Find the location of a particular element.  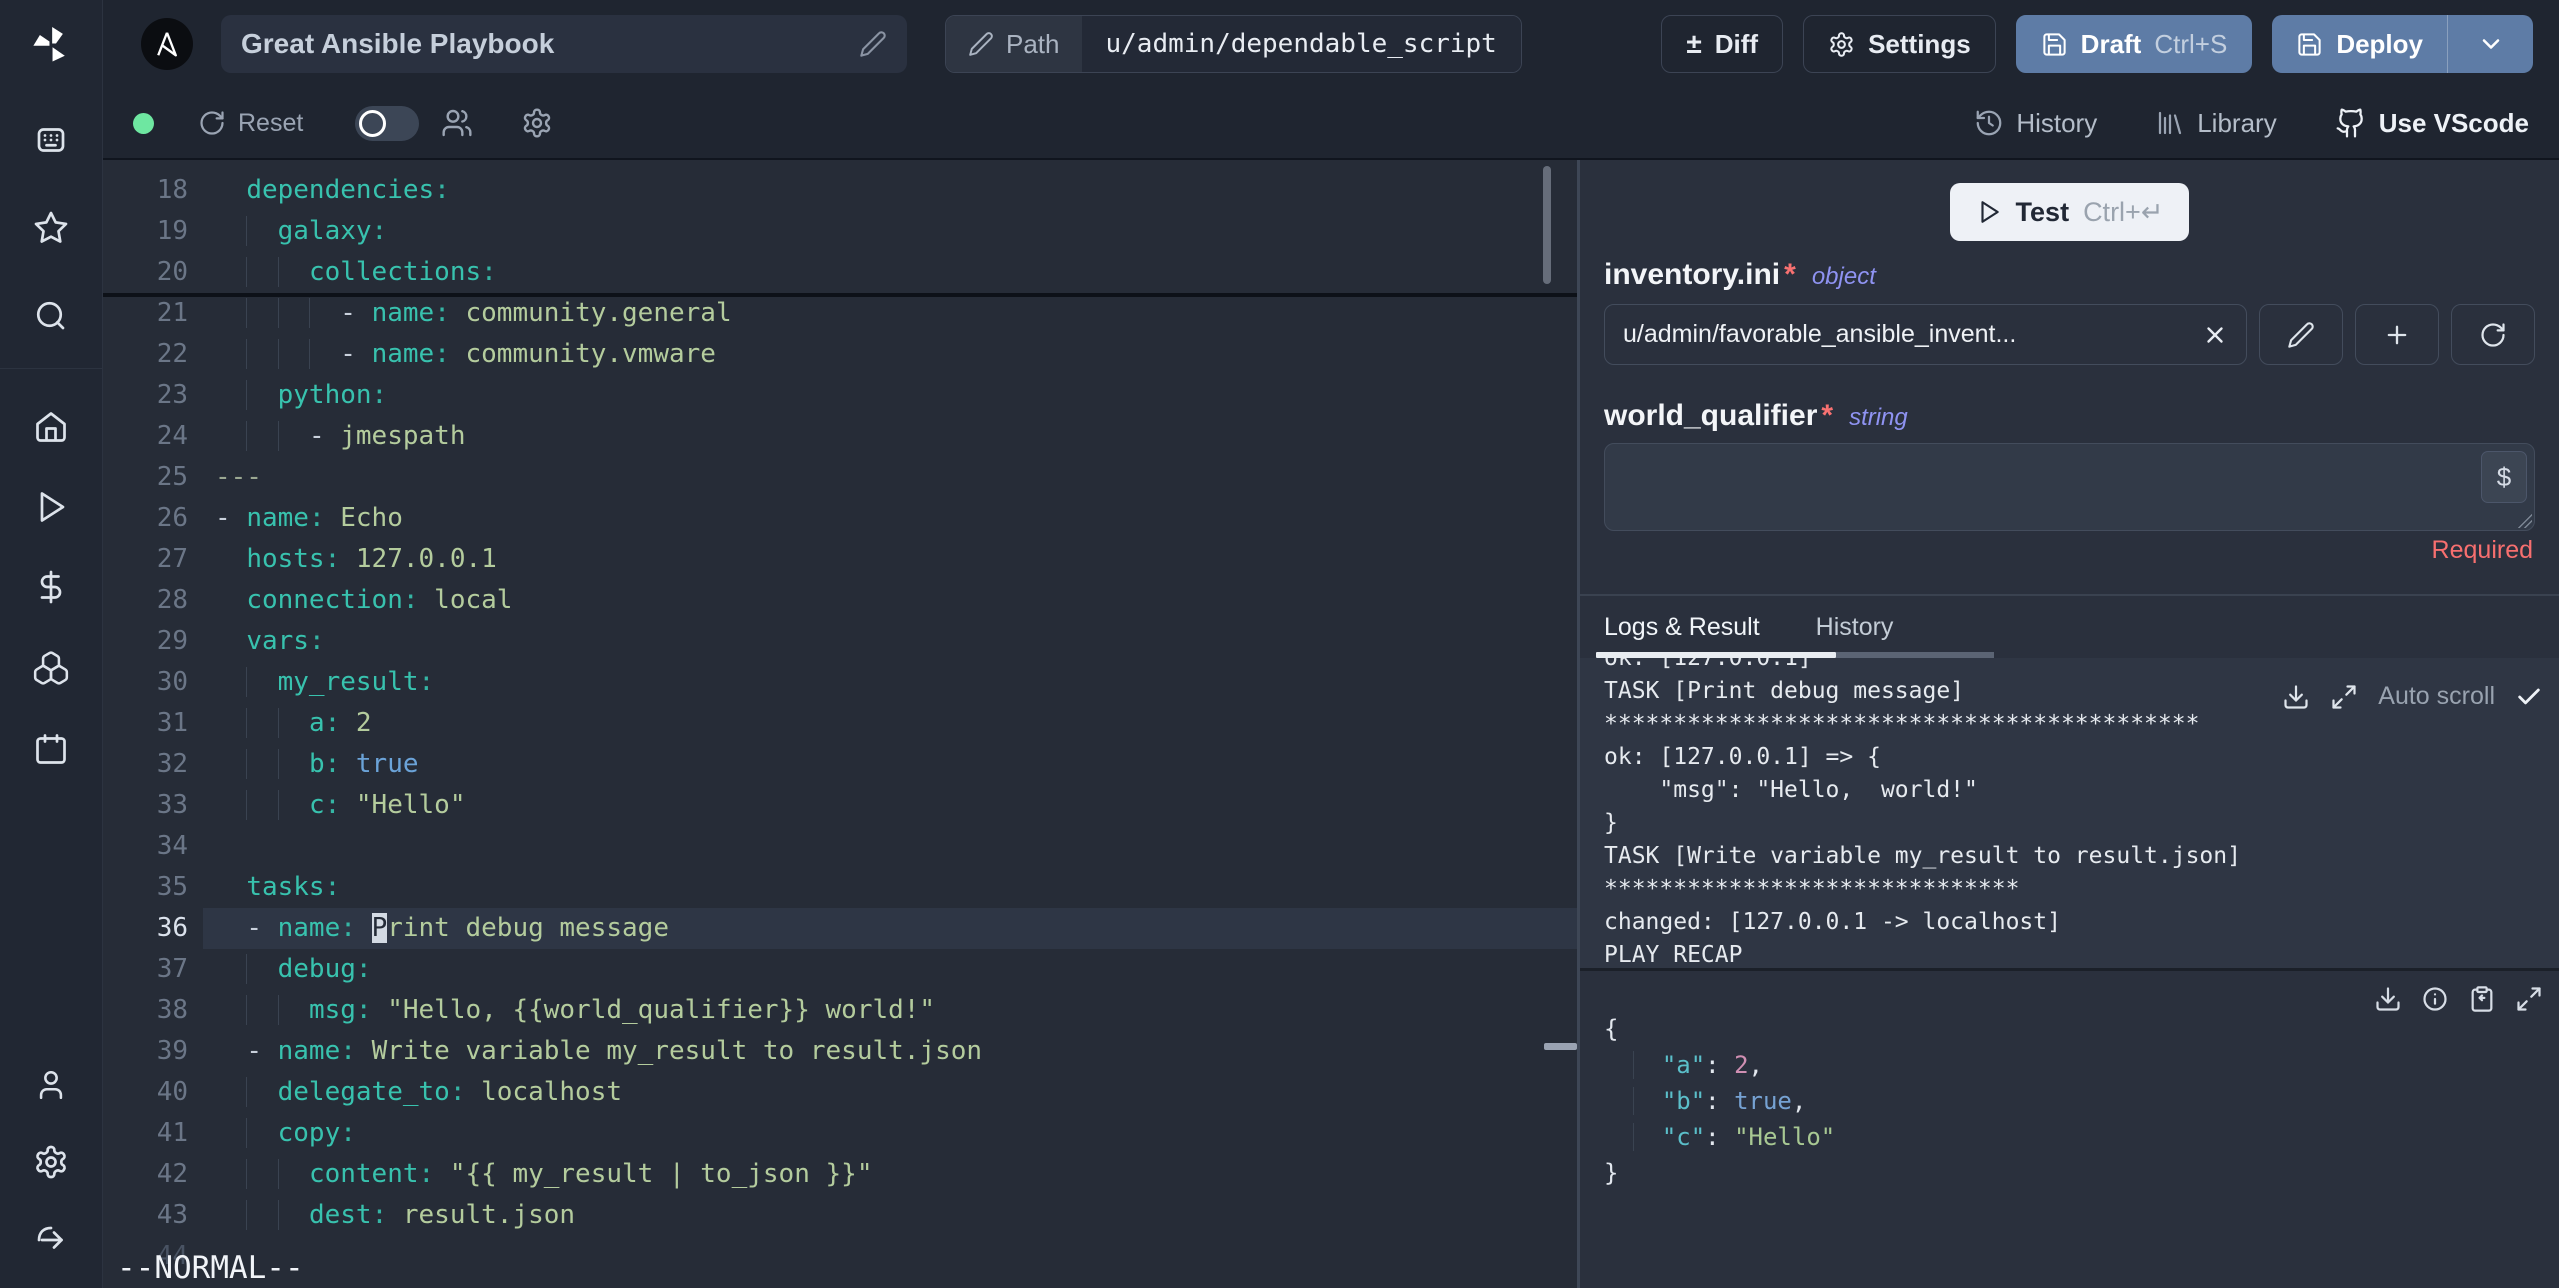

add-resource-plus-button is located at coordinates (2397, 334).